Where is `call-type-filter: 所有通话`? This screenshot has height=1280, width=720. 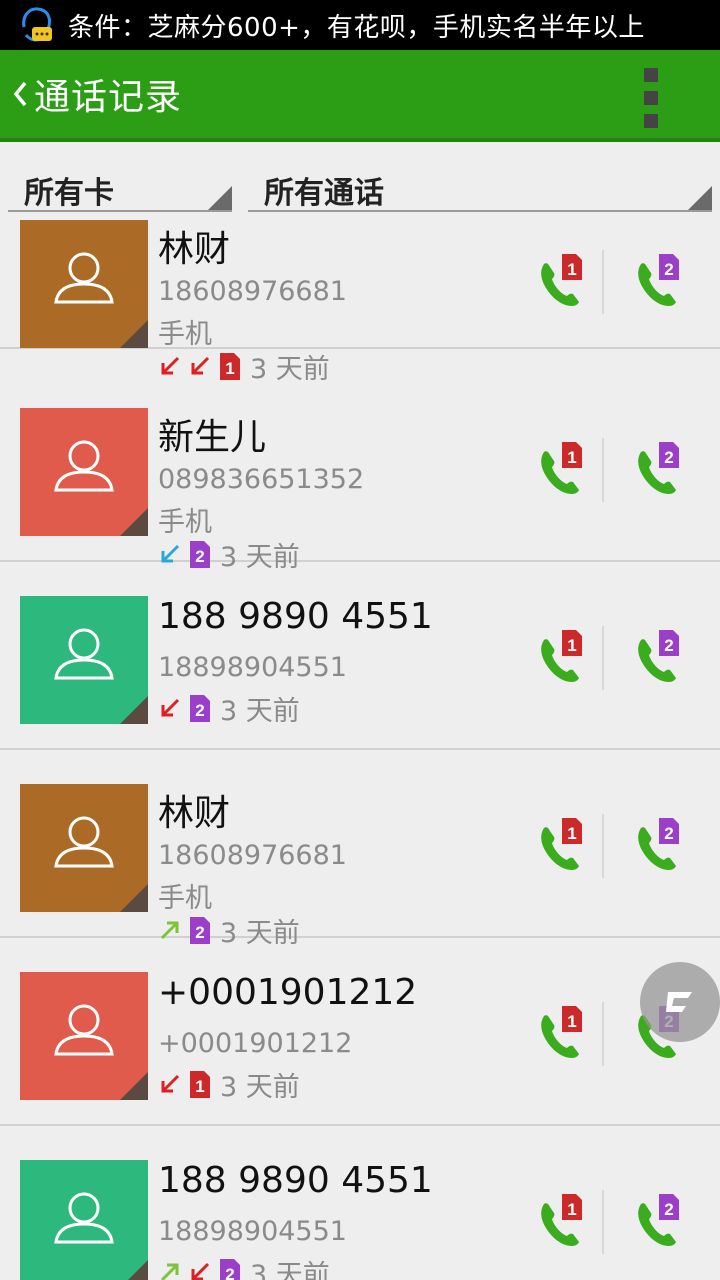 call-type-filter: 所有通话 is located at coordinates (480, 188).